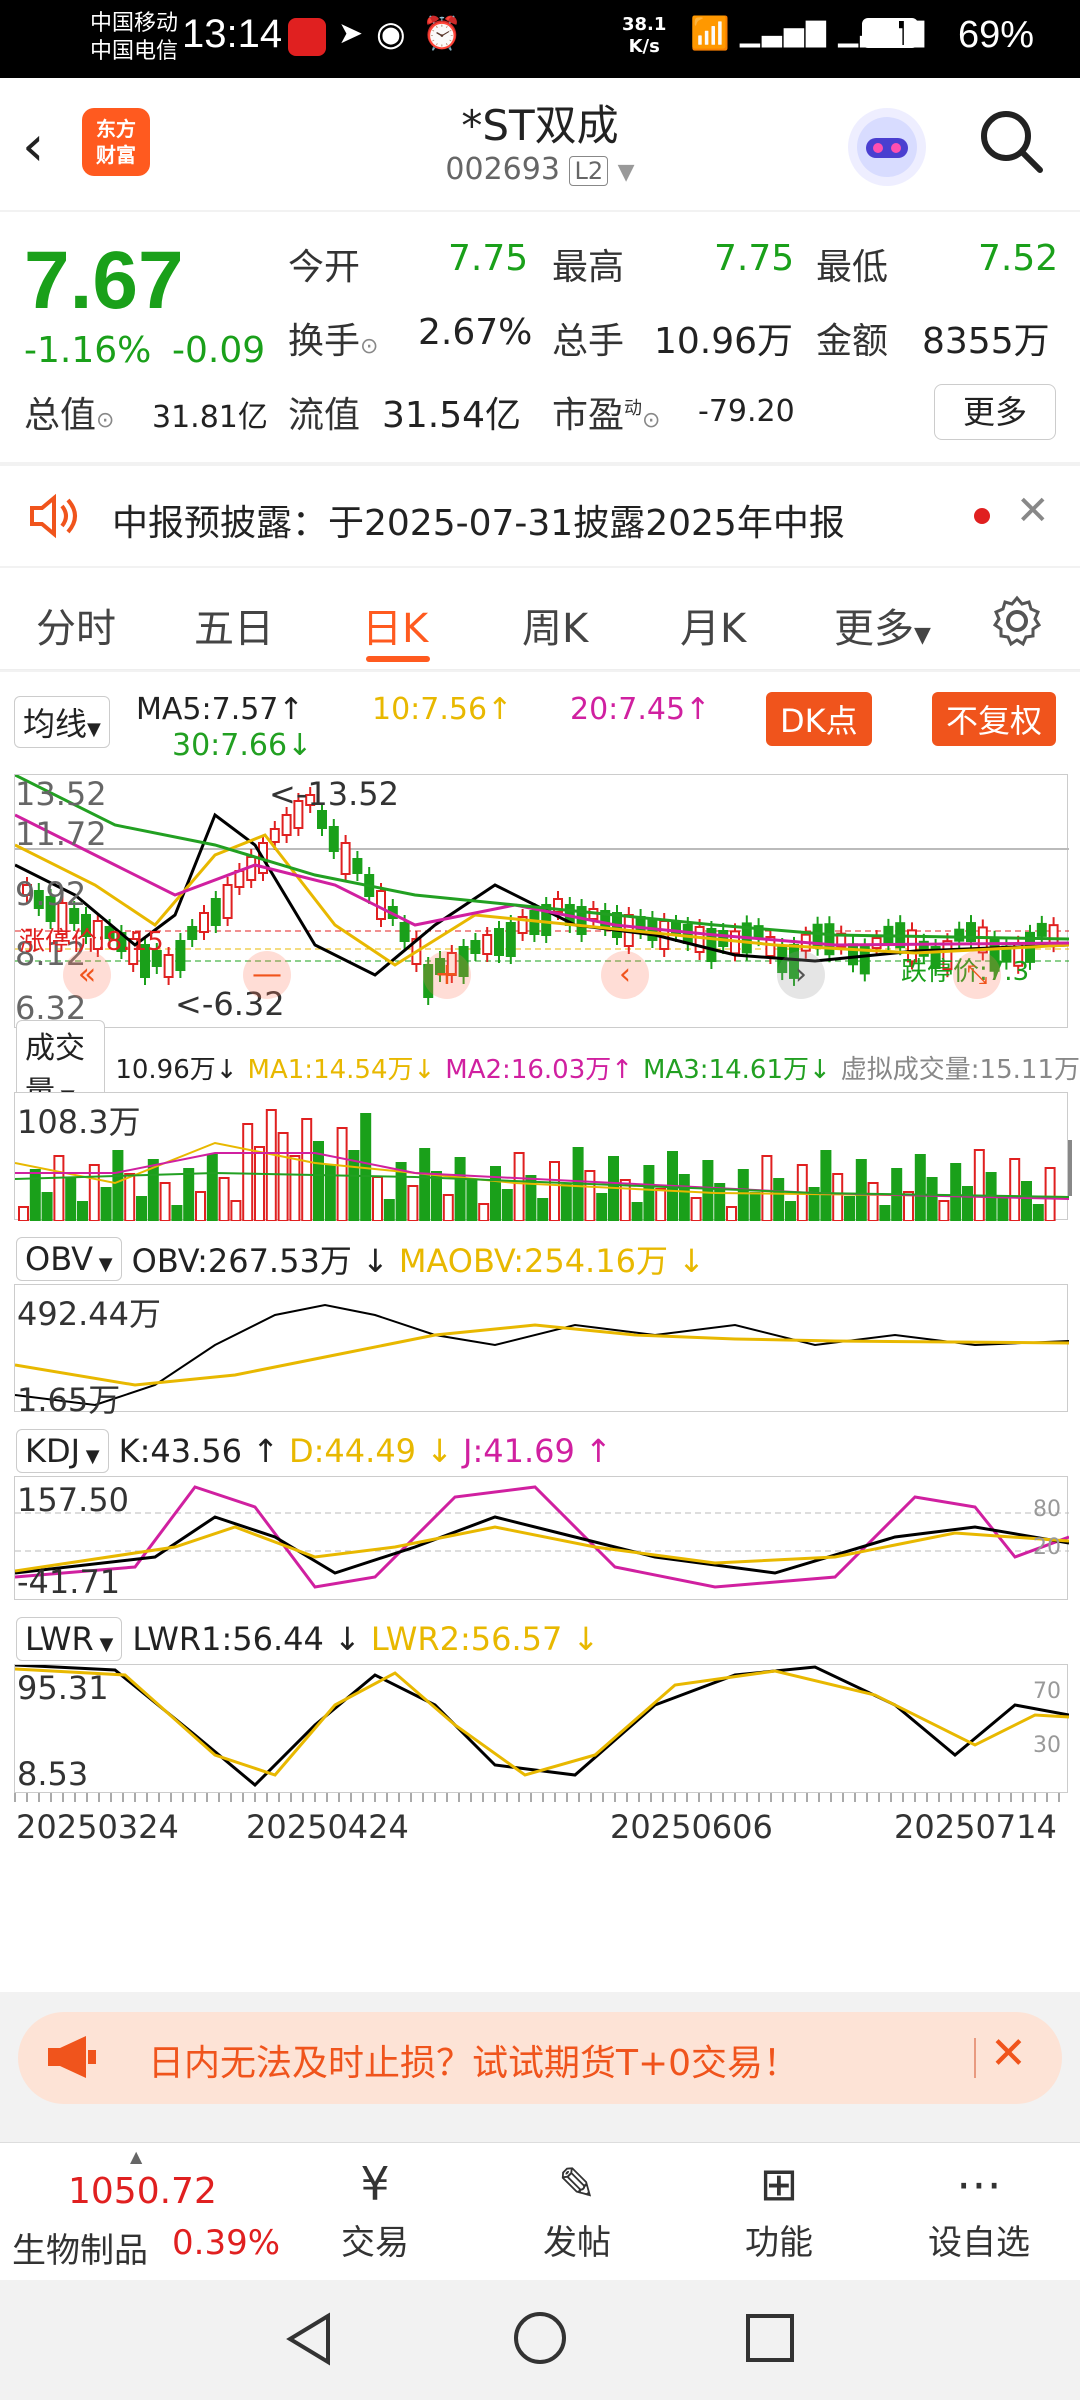 The image size is (1080, 2400). Describe the element at coordinates (62, 722) in the screenshot. I see `ma-select: 均线▼` at that location.